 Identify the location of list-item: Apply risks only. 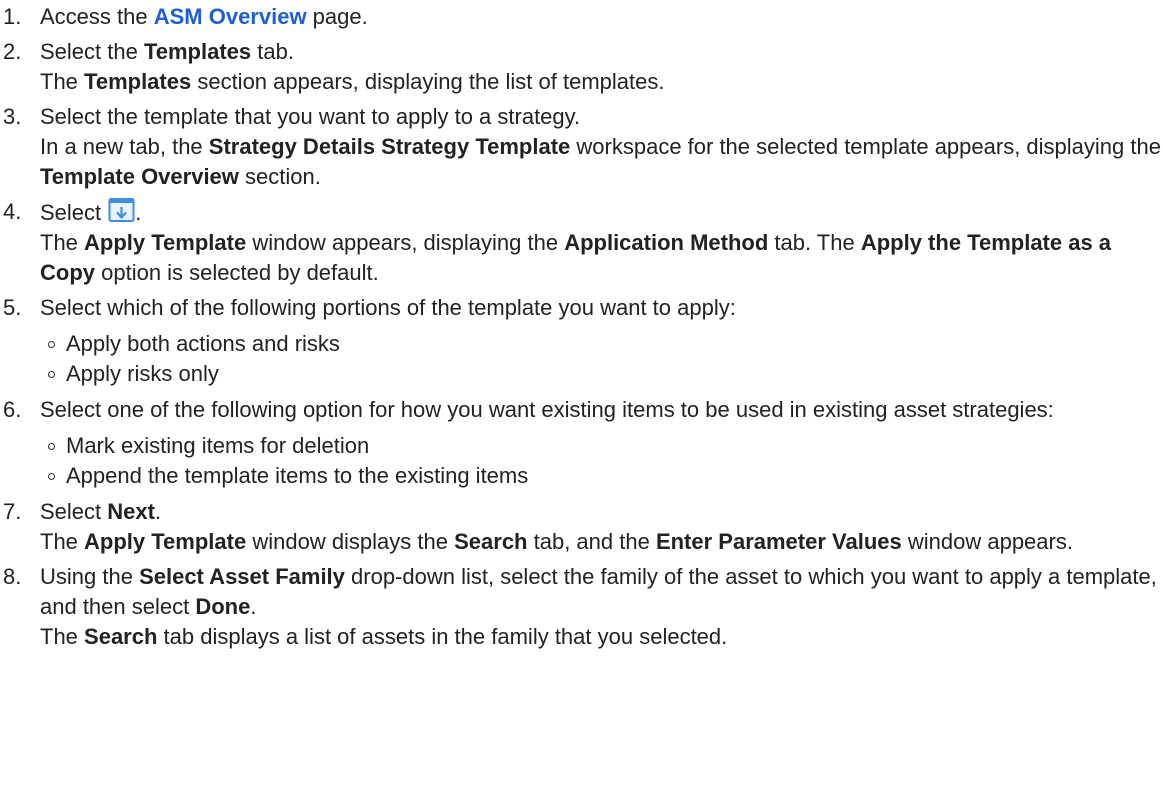
(601, 374).